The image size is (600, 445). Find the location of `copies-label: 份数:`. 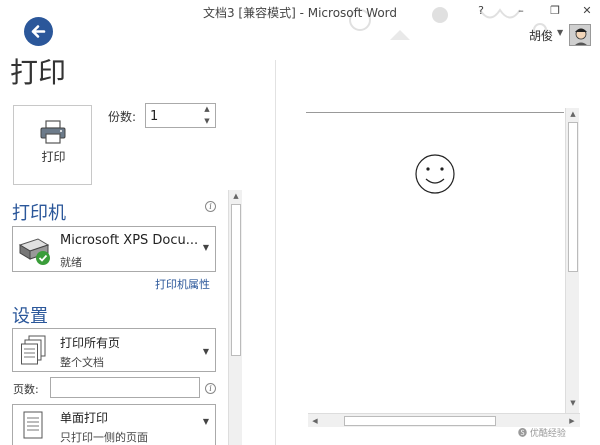

copies-label: 份数: is located at coordinates (122, 117).